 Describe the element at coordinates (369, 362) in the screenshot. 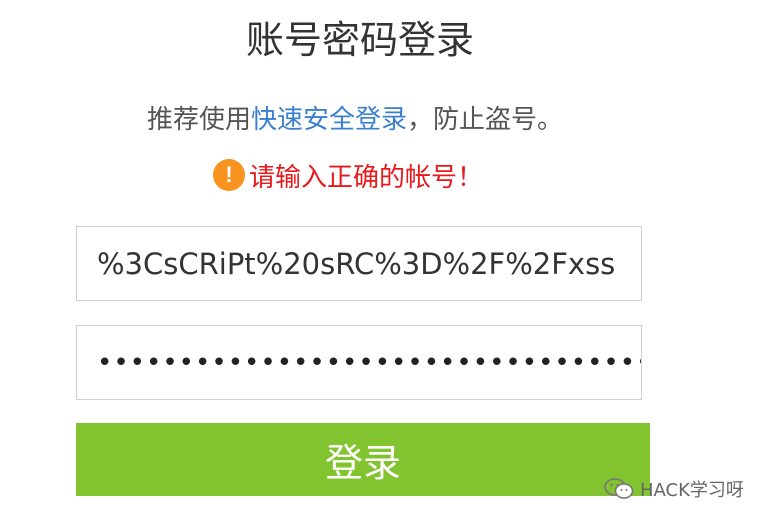

I see `password-input: ••••••••••••••••••••••••••••••••••••` at that location.